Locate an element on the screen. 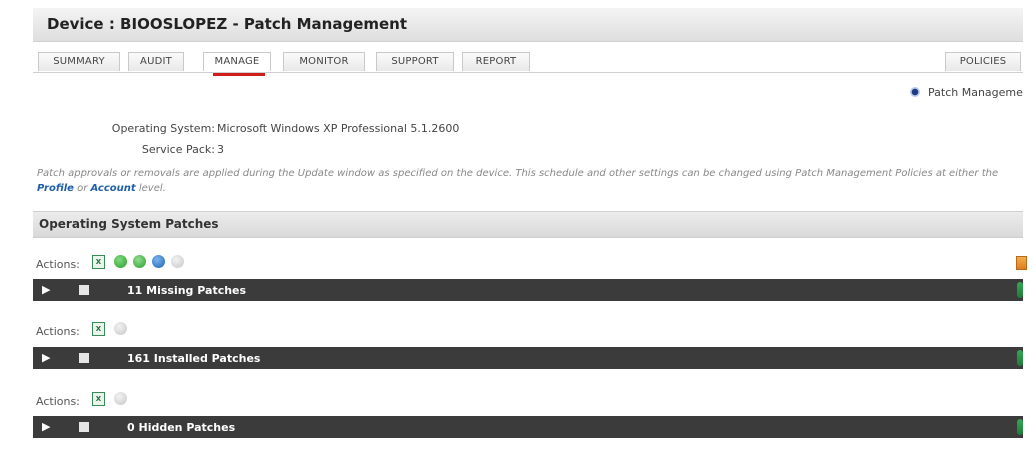 Image resolution: width=1036 pixels, height=453 pixels. radio-label: Patch Manageme is located at coordinates (975, 92).